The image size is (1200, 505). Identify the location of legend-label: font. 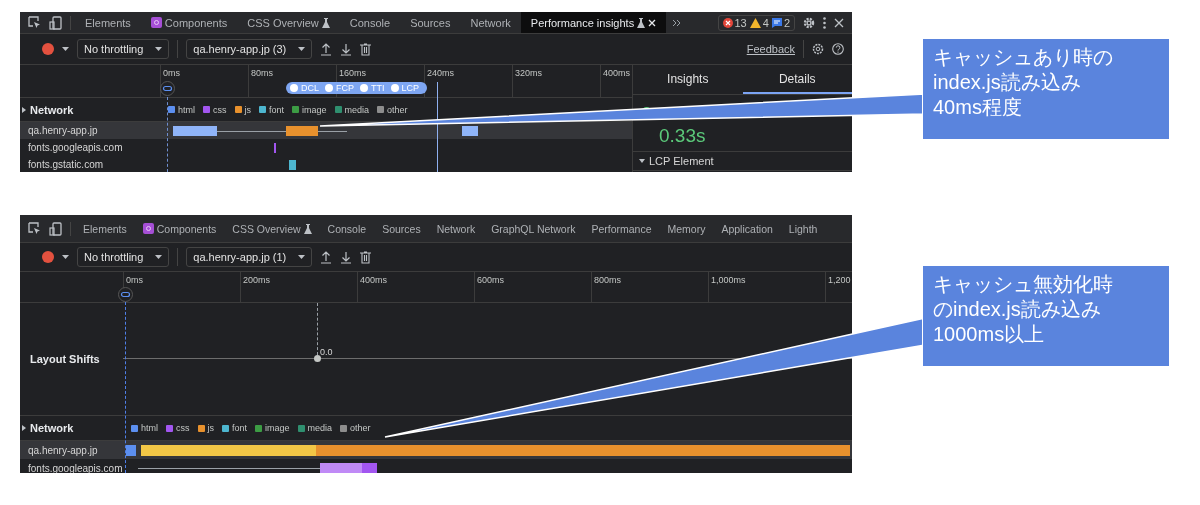
(240, 428).